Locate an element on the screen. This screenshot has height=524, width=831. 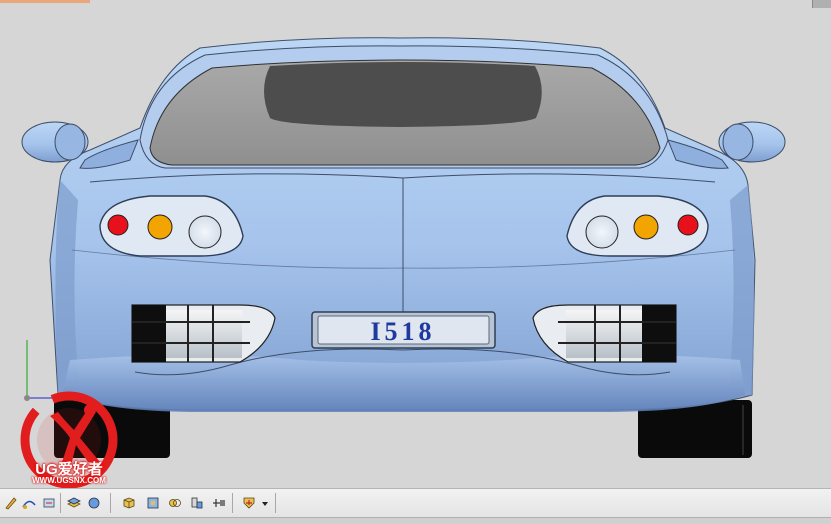
headlight-right is located at coordinates (637, 226).